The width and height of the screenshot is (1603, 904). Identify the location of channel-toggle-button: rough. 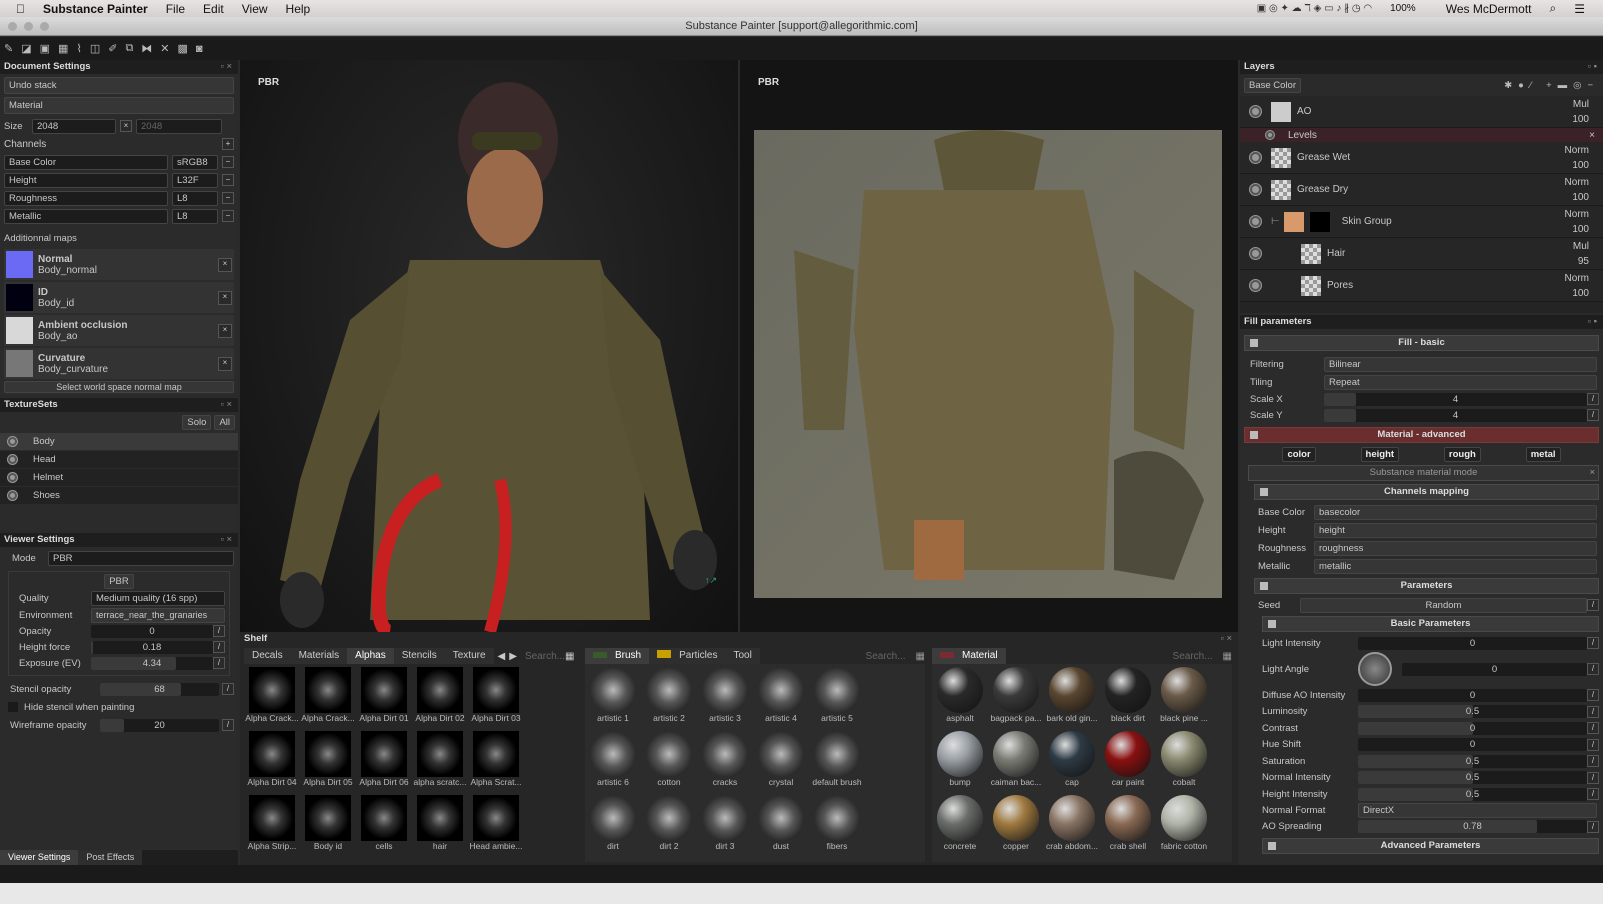
(1462, 454).